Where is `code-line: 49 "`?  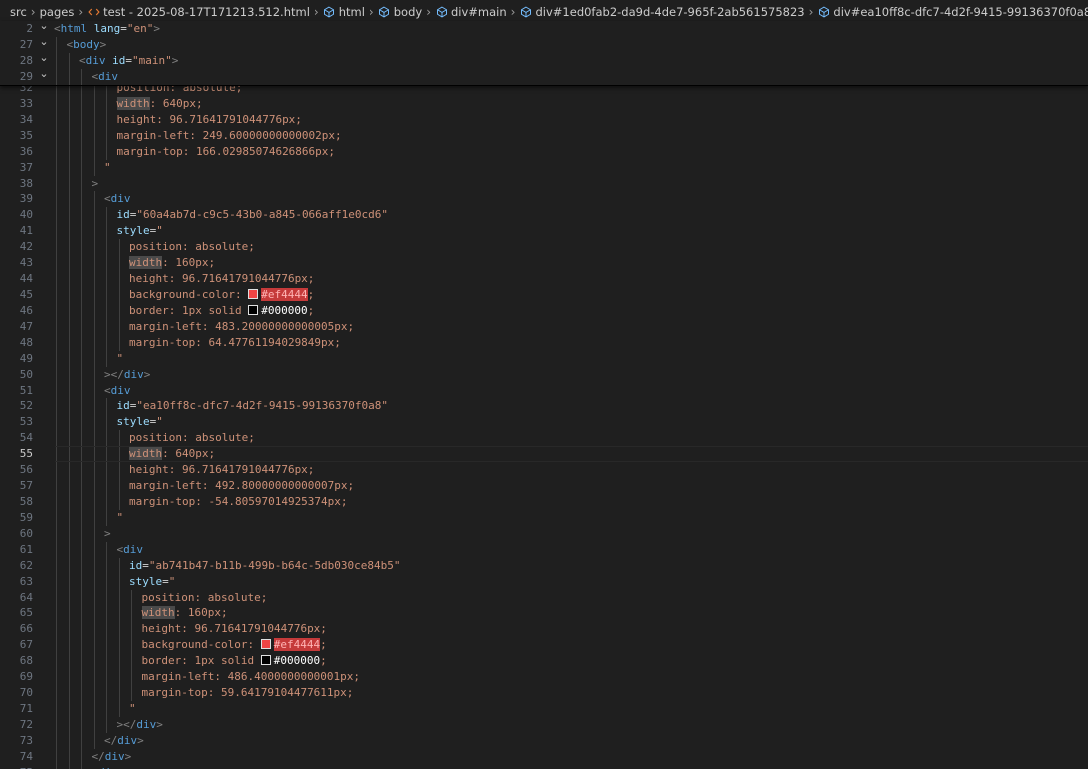 code-line: 49 " is located at coordinates (544, 358).